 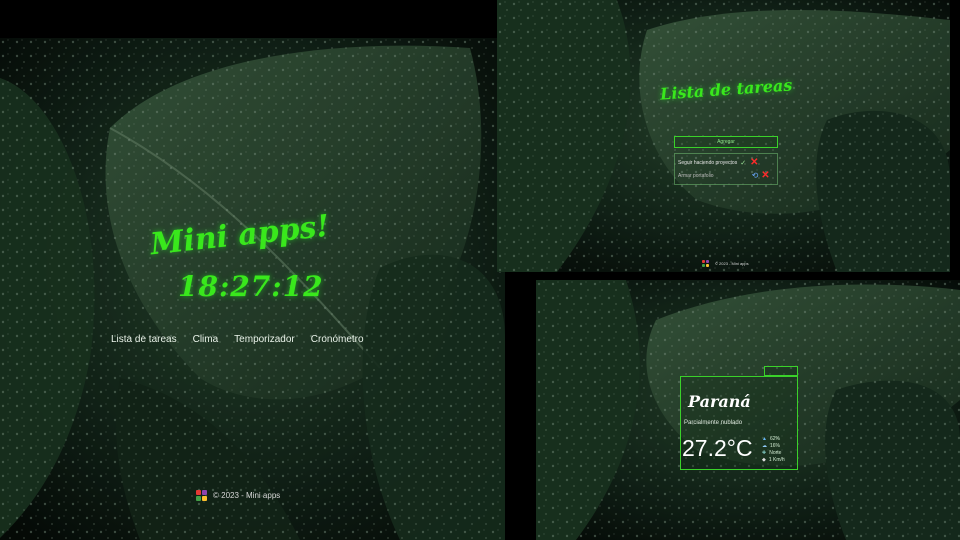 I want to click on detail-value: 1 Km/h, so click(x=776, y=460).